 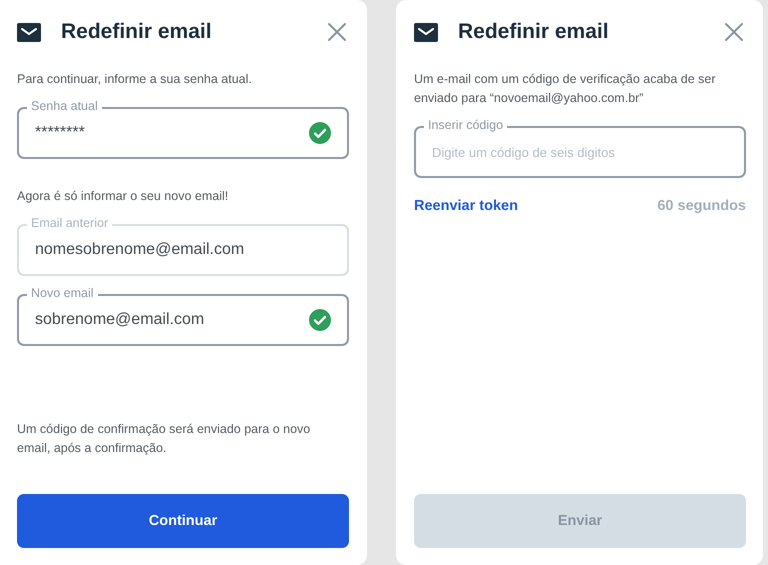 What do you see at coordinates (64, 106) in the screenshot?
I see `field-label: Senha atual` at bounding box center [64, 106].